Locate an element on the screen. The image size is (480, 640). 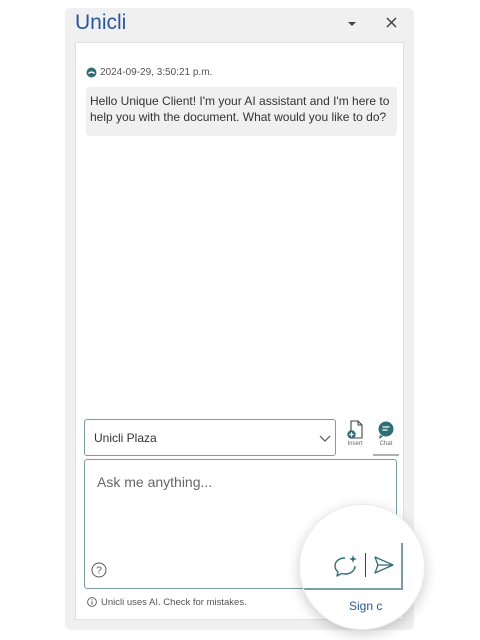
ask-box-edge is located at coordinates (402, 566).